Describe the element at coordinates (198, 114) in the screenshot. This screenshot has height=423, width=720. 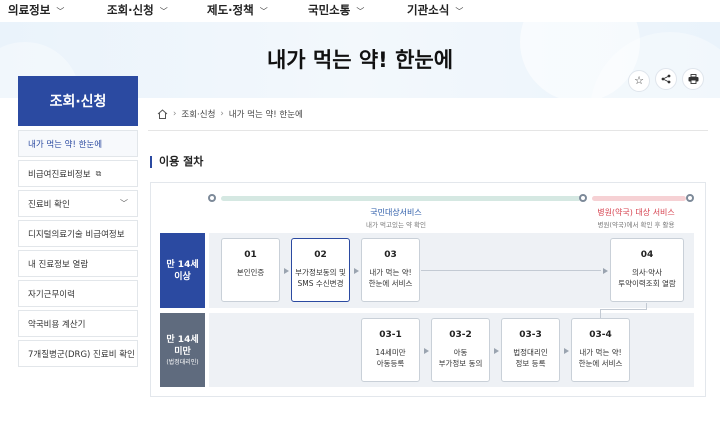
I see `breadcrumb-item: 조회·신청` at that location.